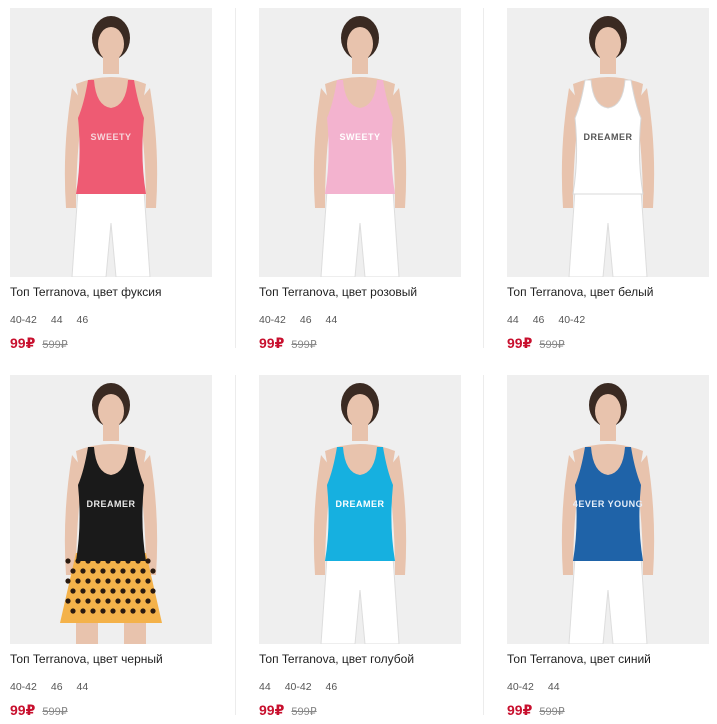  What do you see at coordinates (360, 292) in the screenshot?
I see `product-title: Топ Terranova, цвет розовый` at bounding box center [360, 292].